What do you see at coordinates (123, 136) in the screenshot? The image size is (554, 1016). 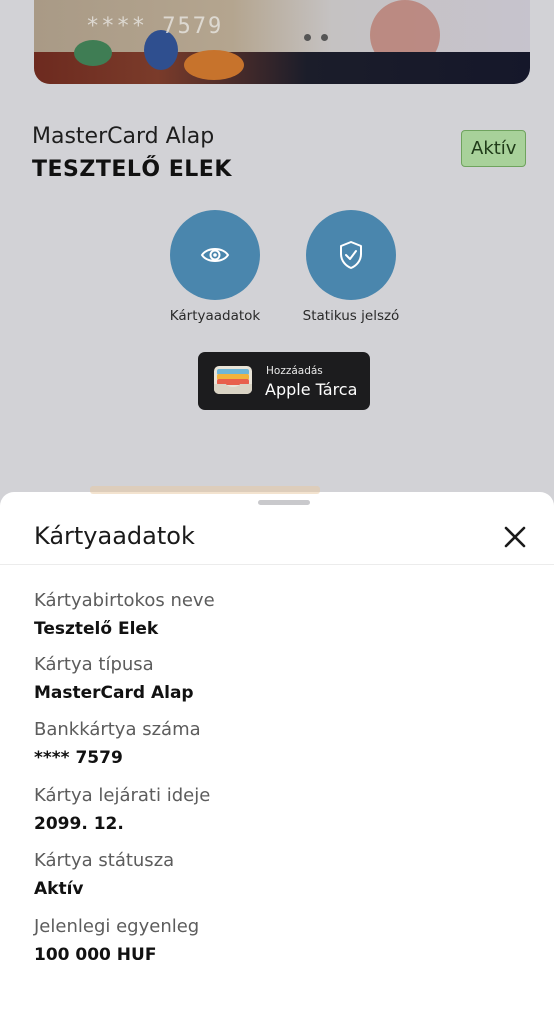 I see `card-type-name: MasterCard Alap` at bounding box center [123, 136].